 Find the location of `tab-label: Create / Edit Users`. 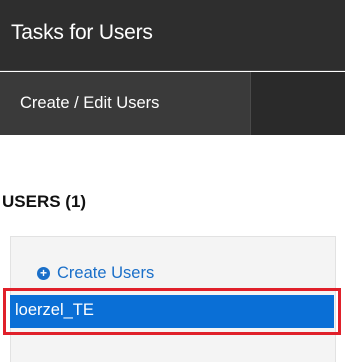

tab-label: Create / Edit Users is located at coordinates (90, 103).